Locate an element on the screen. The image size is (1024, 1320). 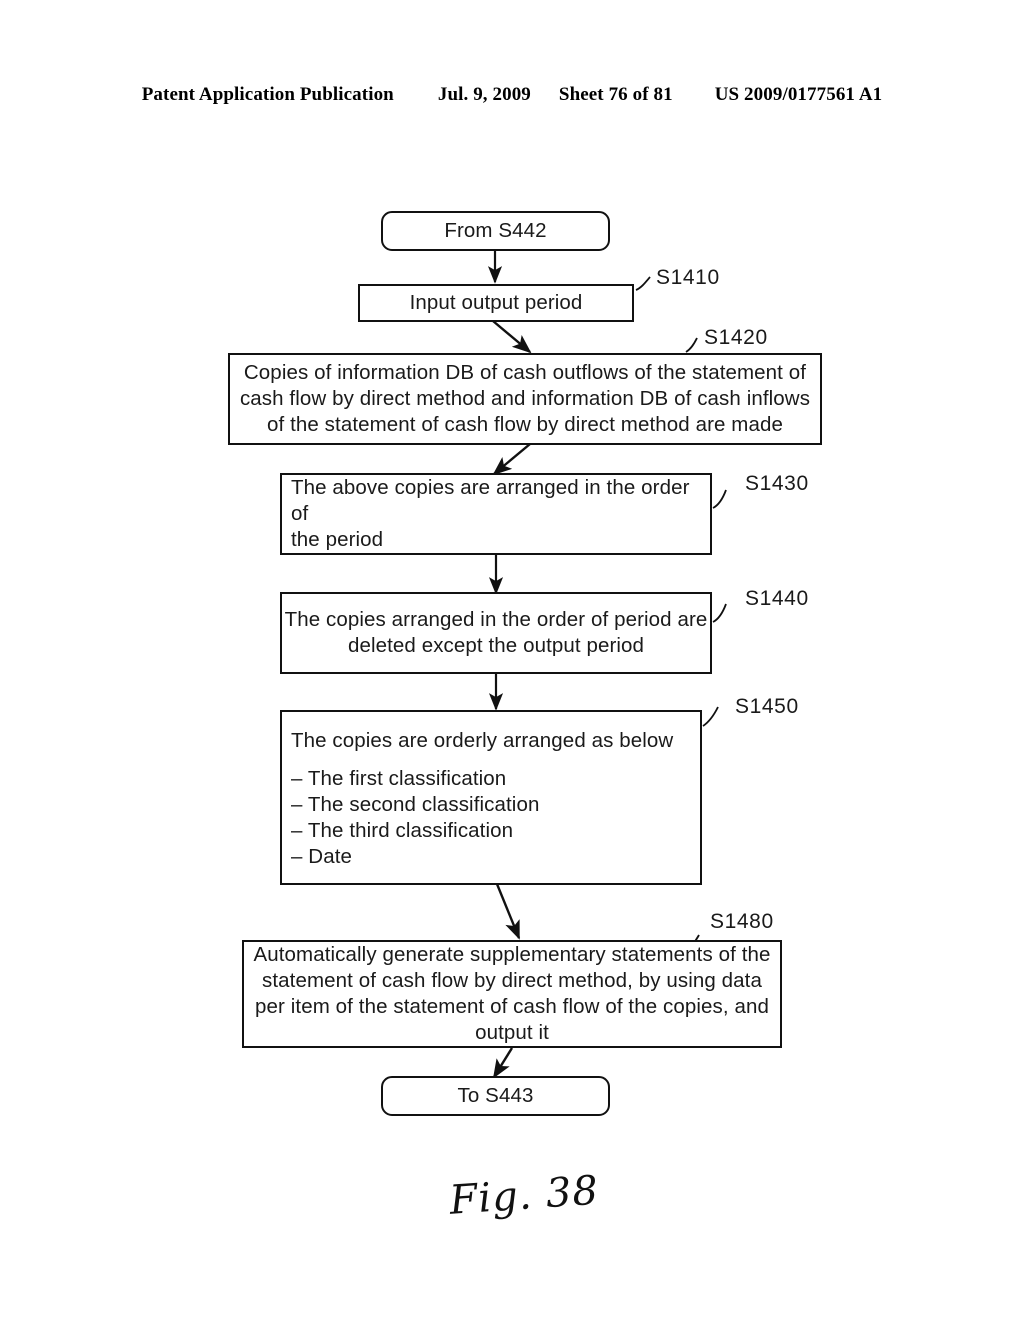
flow-node-s1410-line-0: Input output period is located at coordinates (496, 302).